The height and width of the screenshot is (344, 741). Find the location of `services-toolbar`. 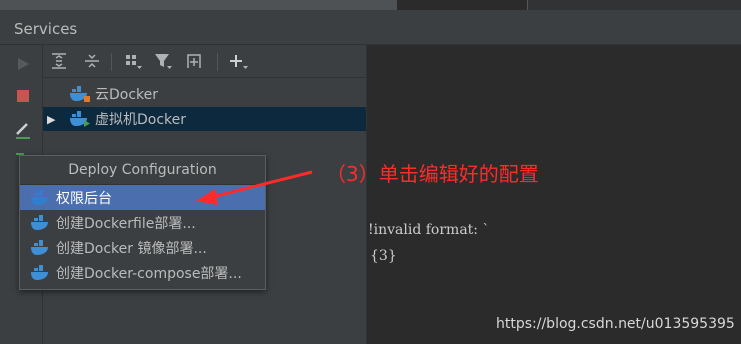

services-toolbar is located at coordinates (204, 61).